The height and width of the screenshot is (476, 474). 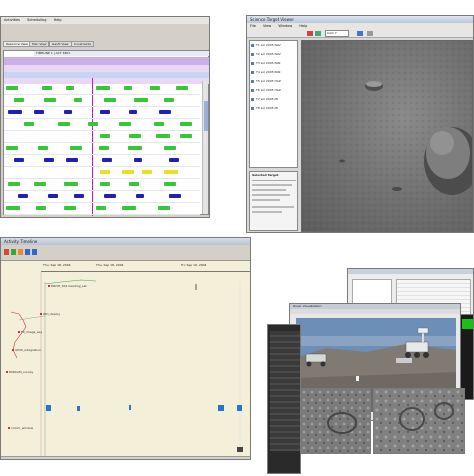 What do you see at coordinates (370, 33) in the screenshot?
I see `settings-icon` at bounding box center [370, 33].